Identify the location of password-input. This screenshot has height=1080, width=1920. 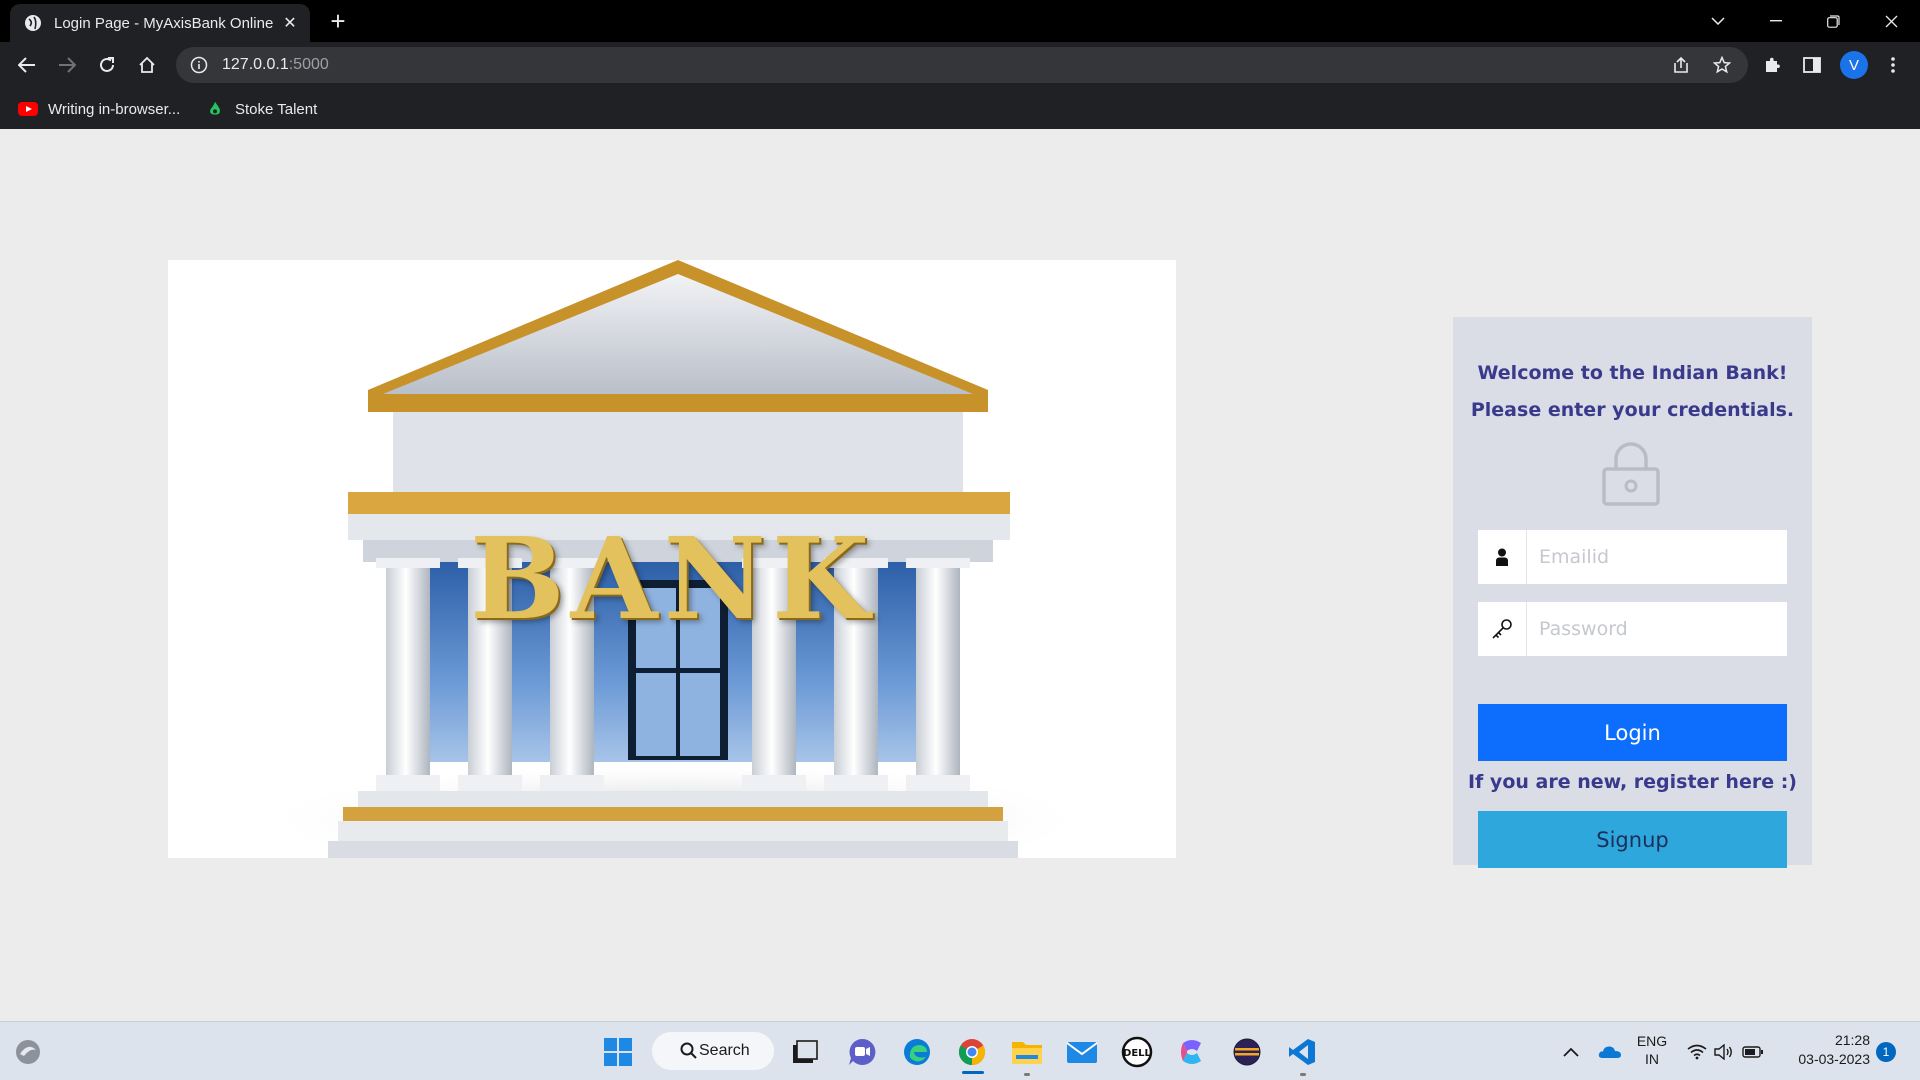
(1657, 629).